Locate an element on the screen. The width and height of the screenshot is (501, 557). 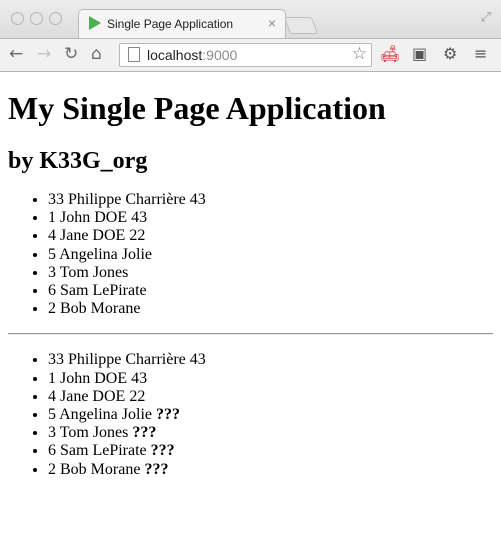
browser-titlebar: Single Page Application × ⤢ is located at coordinates (250, 19).